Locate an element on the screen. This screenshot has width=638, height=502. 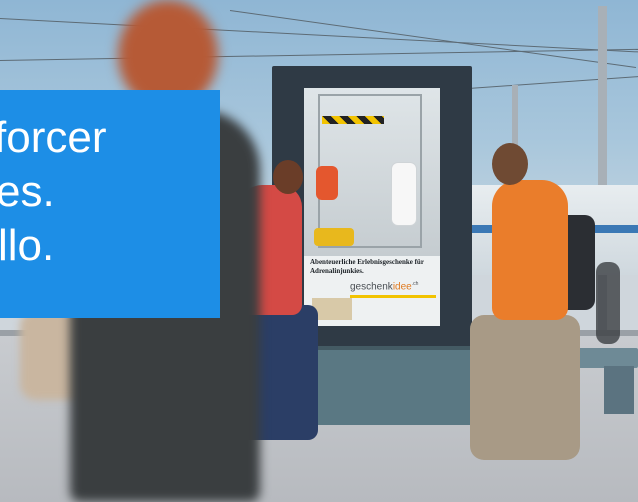
ad-figure-orange-suit is located at coordinates (327, 183).